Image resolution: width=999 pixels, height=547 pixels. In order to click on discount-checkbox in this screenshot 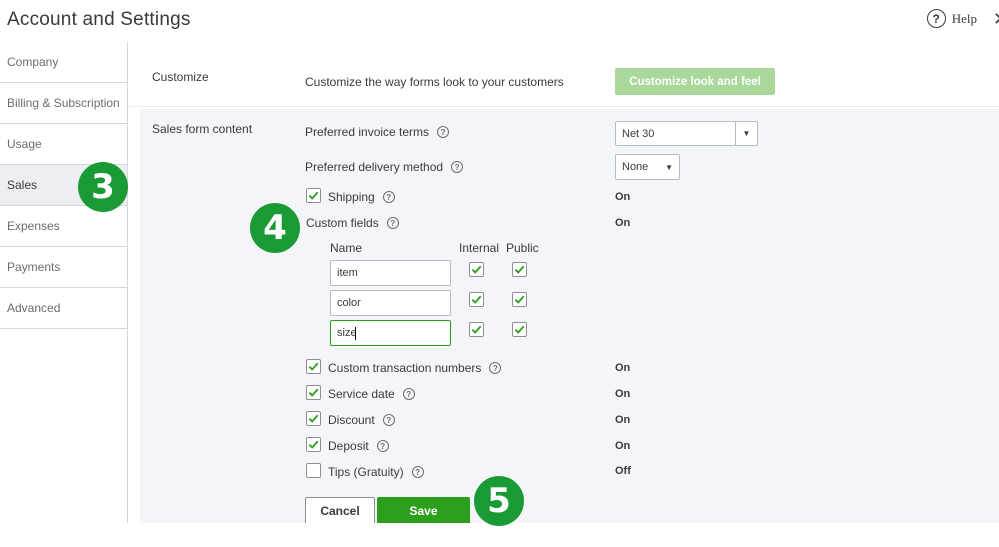, I will do `click(313, 418)`.